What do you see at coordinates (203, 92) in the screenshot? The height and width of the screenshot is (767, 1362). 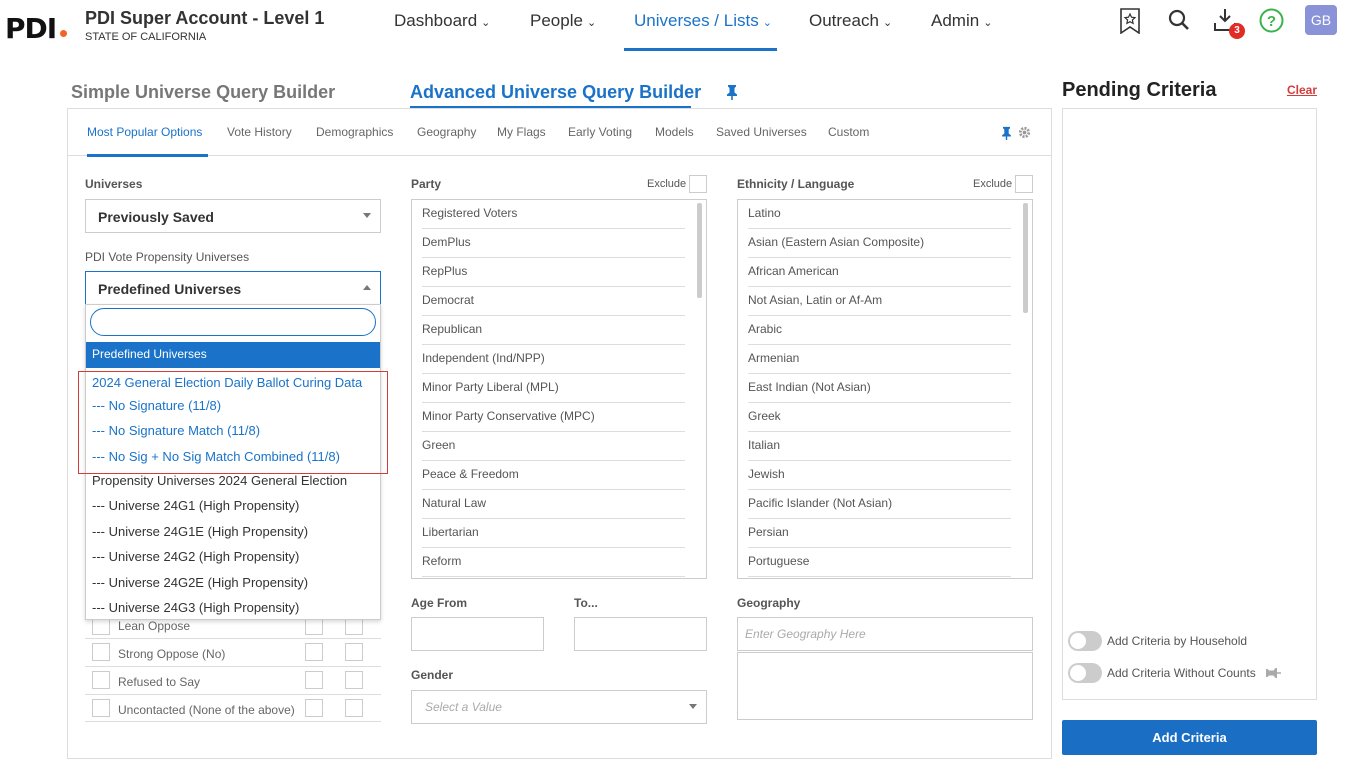 I see `simple-builder-tab: Simple Universe Query Builder` at bounding box center [203, 92].